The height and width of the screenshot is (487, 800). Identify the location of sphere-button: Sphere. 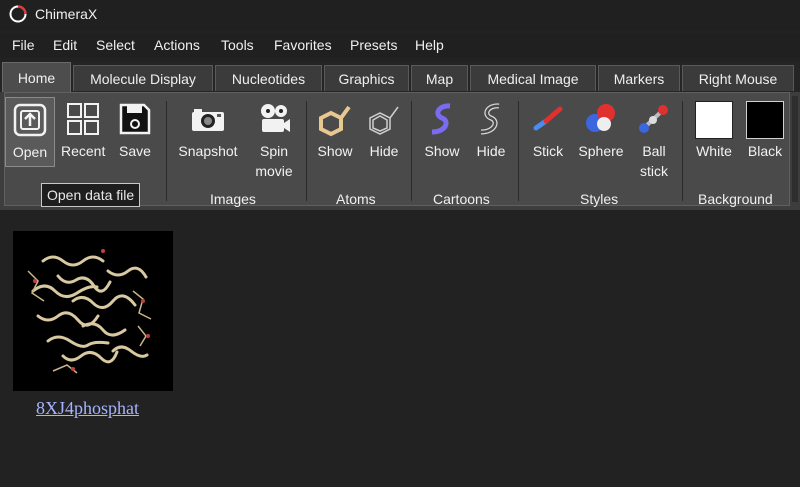
(601, 131).